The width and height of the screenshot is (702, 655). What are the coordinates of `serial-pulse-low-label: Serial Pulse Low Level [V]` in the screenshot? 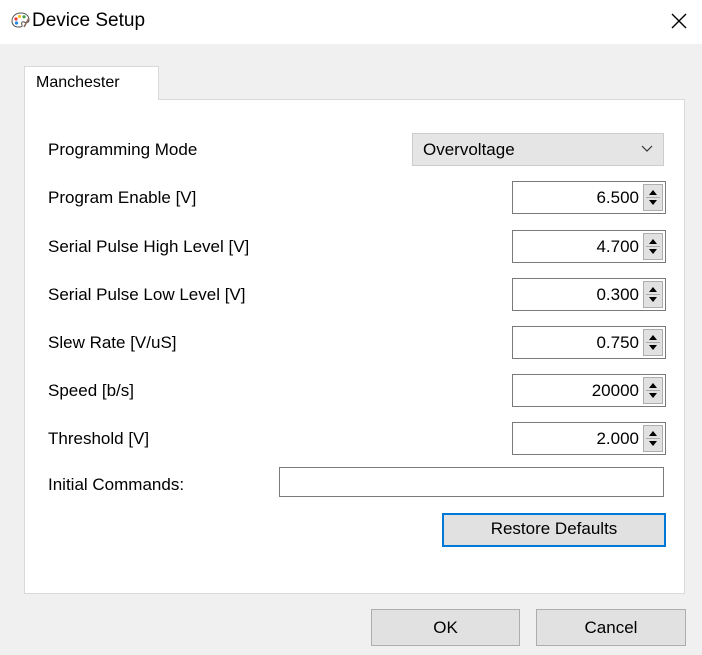 It's located at (147, 294).